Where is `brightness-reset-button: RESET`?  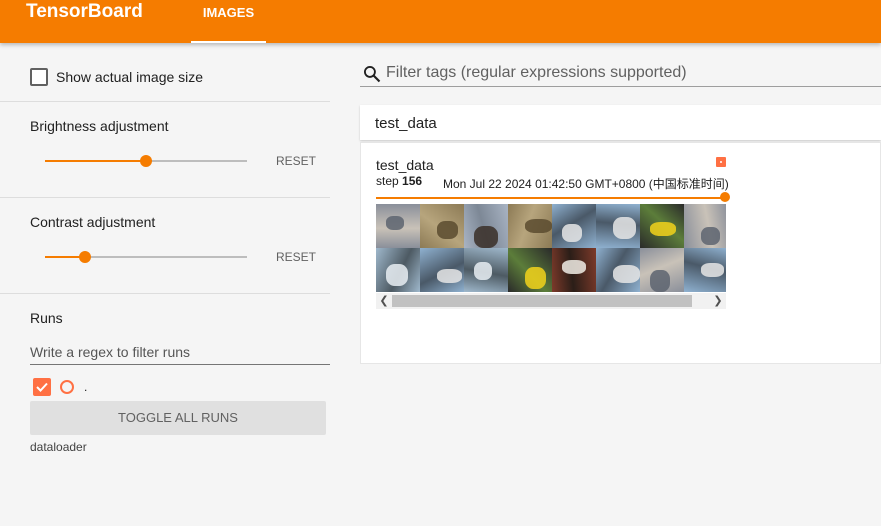
brightness-reset-button: RESET is located at coordinates (296, 161).